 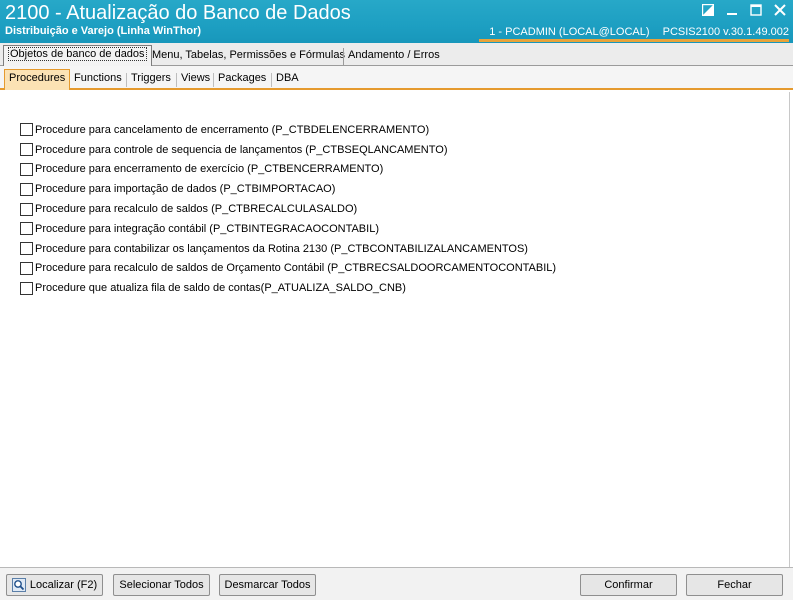 I want to click on tab-procedures: Procedures, so click(x=37, y=79).